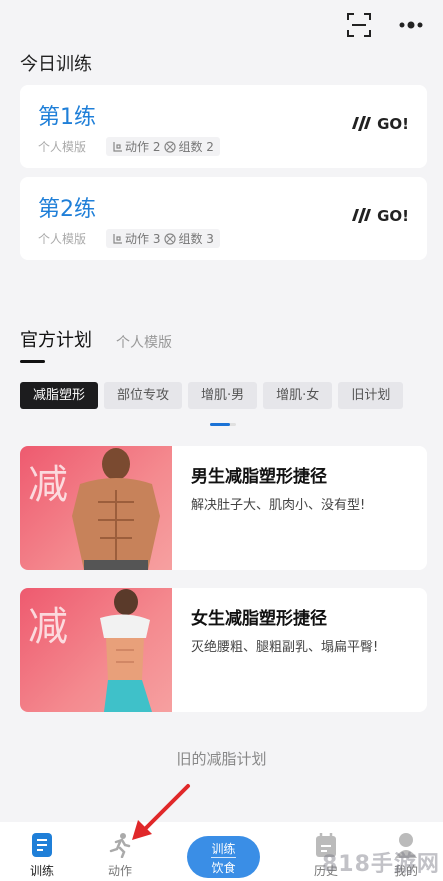 This screenshot has width=443, height=881. What do you see at coordinates (223, 868) in the screenshot?
I see `nav-center-bottom-label: 饮食` at bounding box center [223, 868].